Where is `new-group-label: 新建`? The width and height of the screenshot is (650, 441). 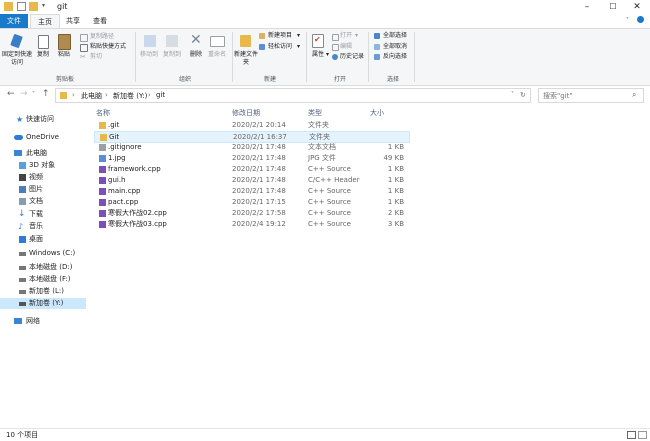 new-group-label: 新建 is located at coordinates (269, 79).